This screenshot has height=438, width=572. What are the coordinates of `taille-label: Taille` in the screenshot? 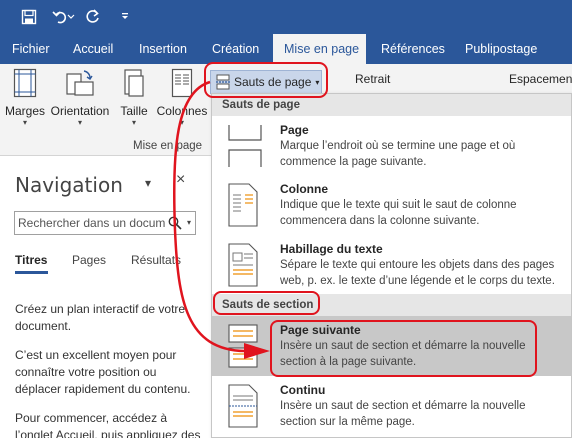 It's located at (134, 111).